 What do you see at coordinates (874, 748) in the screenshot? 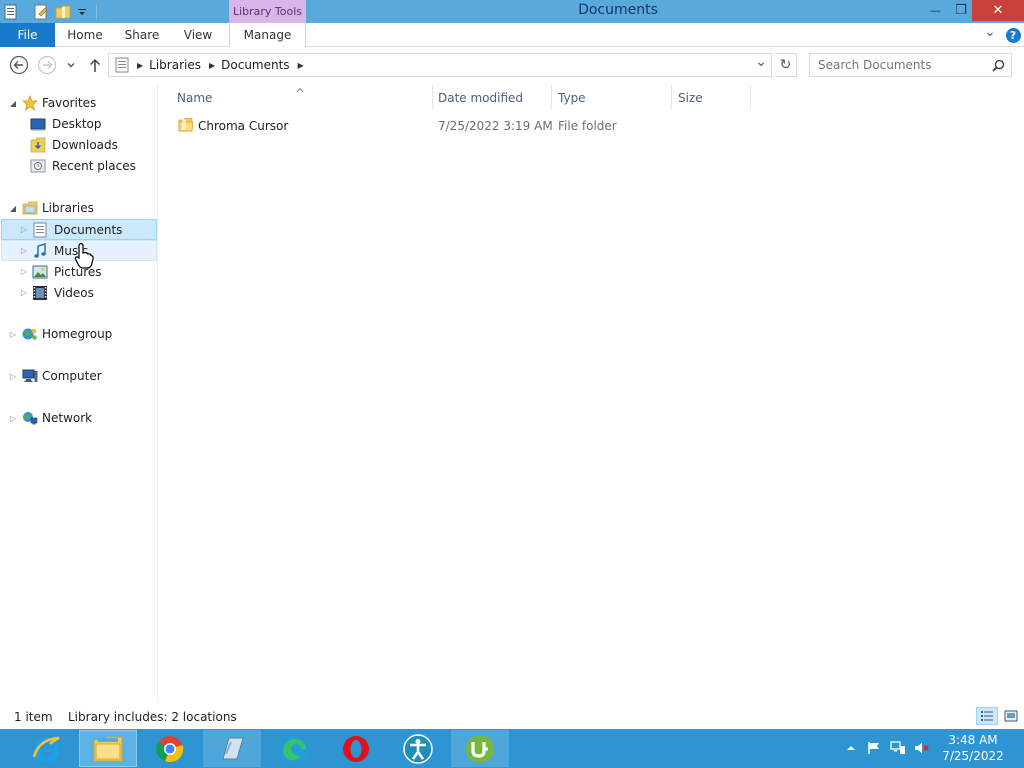
I see `action-center-button` at bounding box center [874, 748].